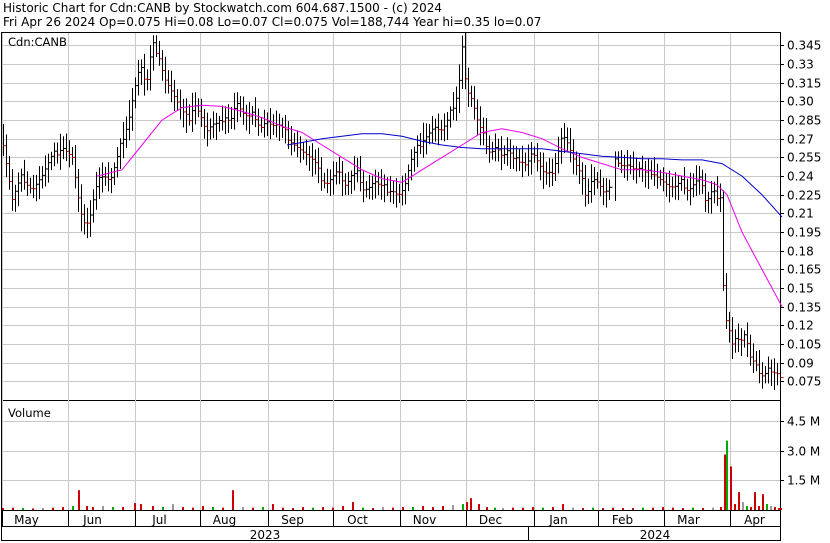 The height and width of the screenshot is (543, 830). Describe the element at coordinates (800, 102) in the screenshot. I see `price-tick-label: 0.30` at that location.